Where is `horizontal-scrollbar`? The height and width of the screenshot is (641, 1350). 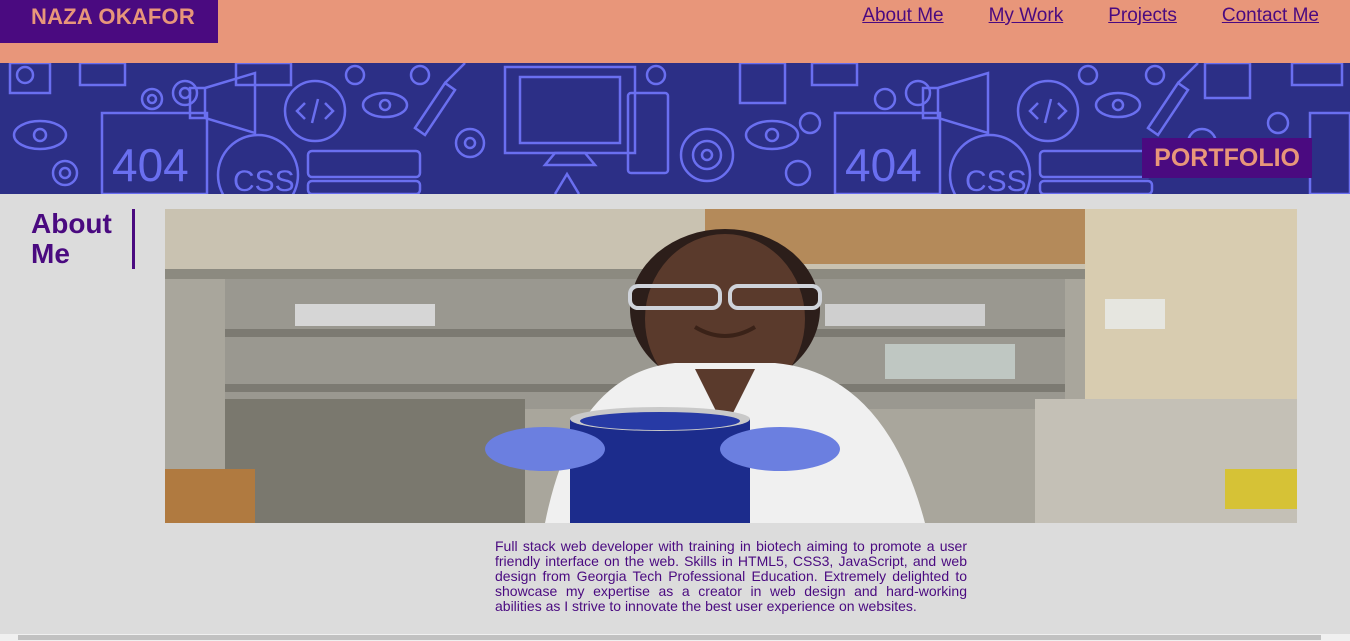
horizontal-scrollbar is located at coordinates (675, 637).